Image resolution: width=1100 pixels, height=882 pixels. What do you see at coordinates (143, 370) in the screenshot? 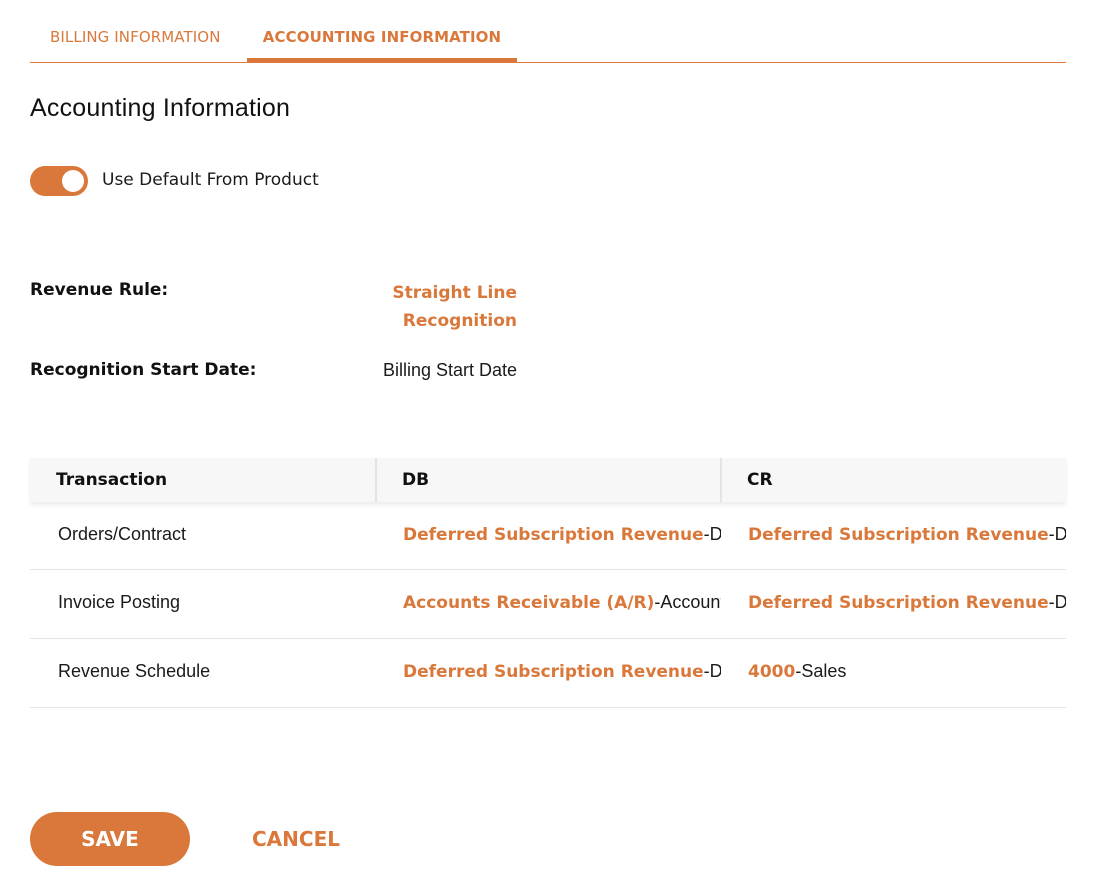
I see `recognition-start-date-label: Recognition Start Date:` at bounding box center [143, 370].